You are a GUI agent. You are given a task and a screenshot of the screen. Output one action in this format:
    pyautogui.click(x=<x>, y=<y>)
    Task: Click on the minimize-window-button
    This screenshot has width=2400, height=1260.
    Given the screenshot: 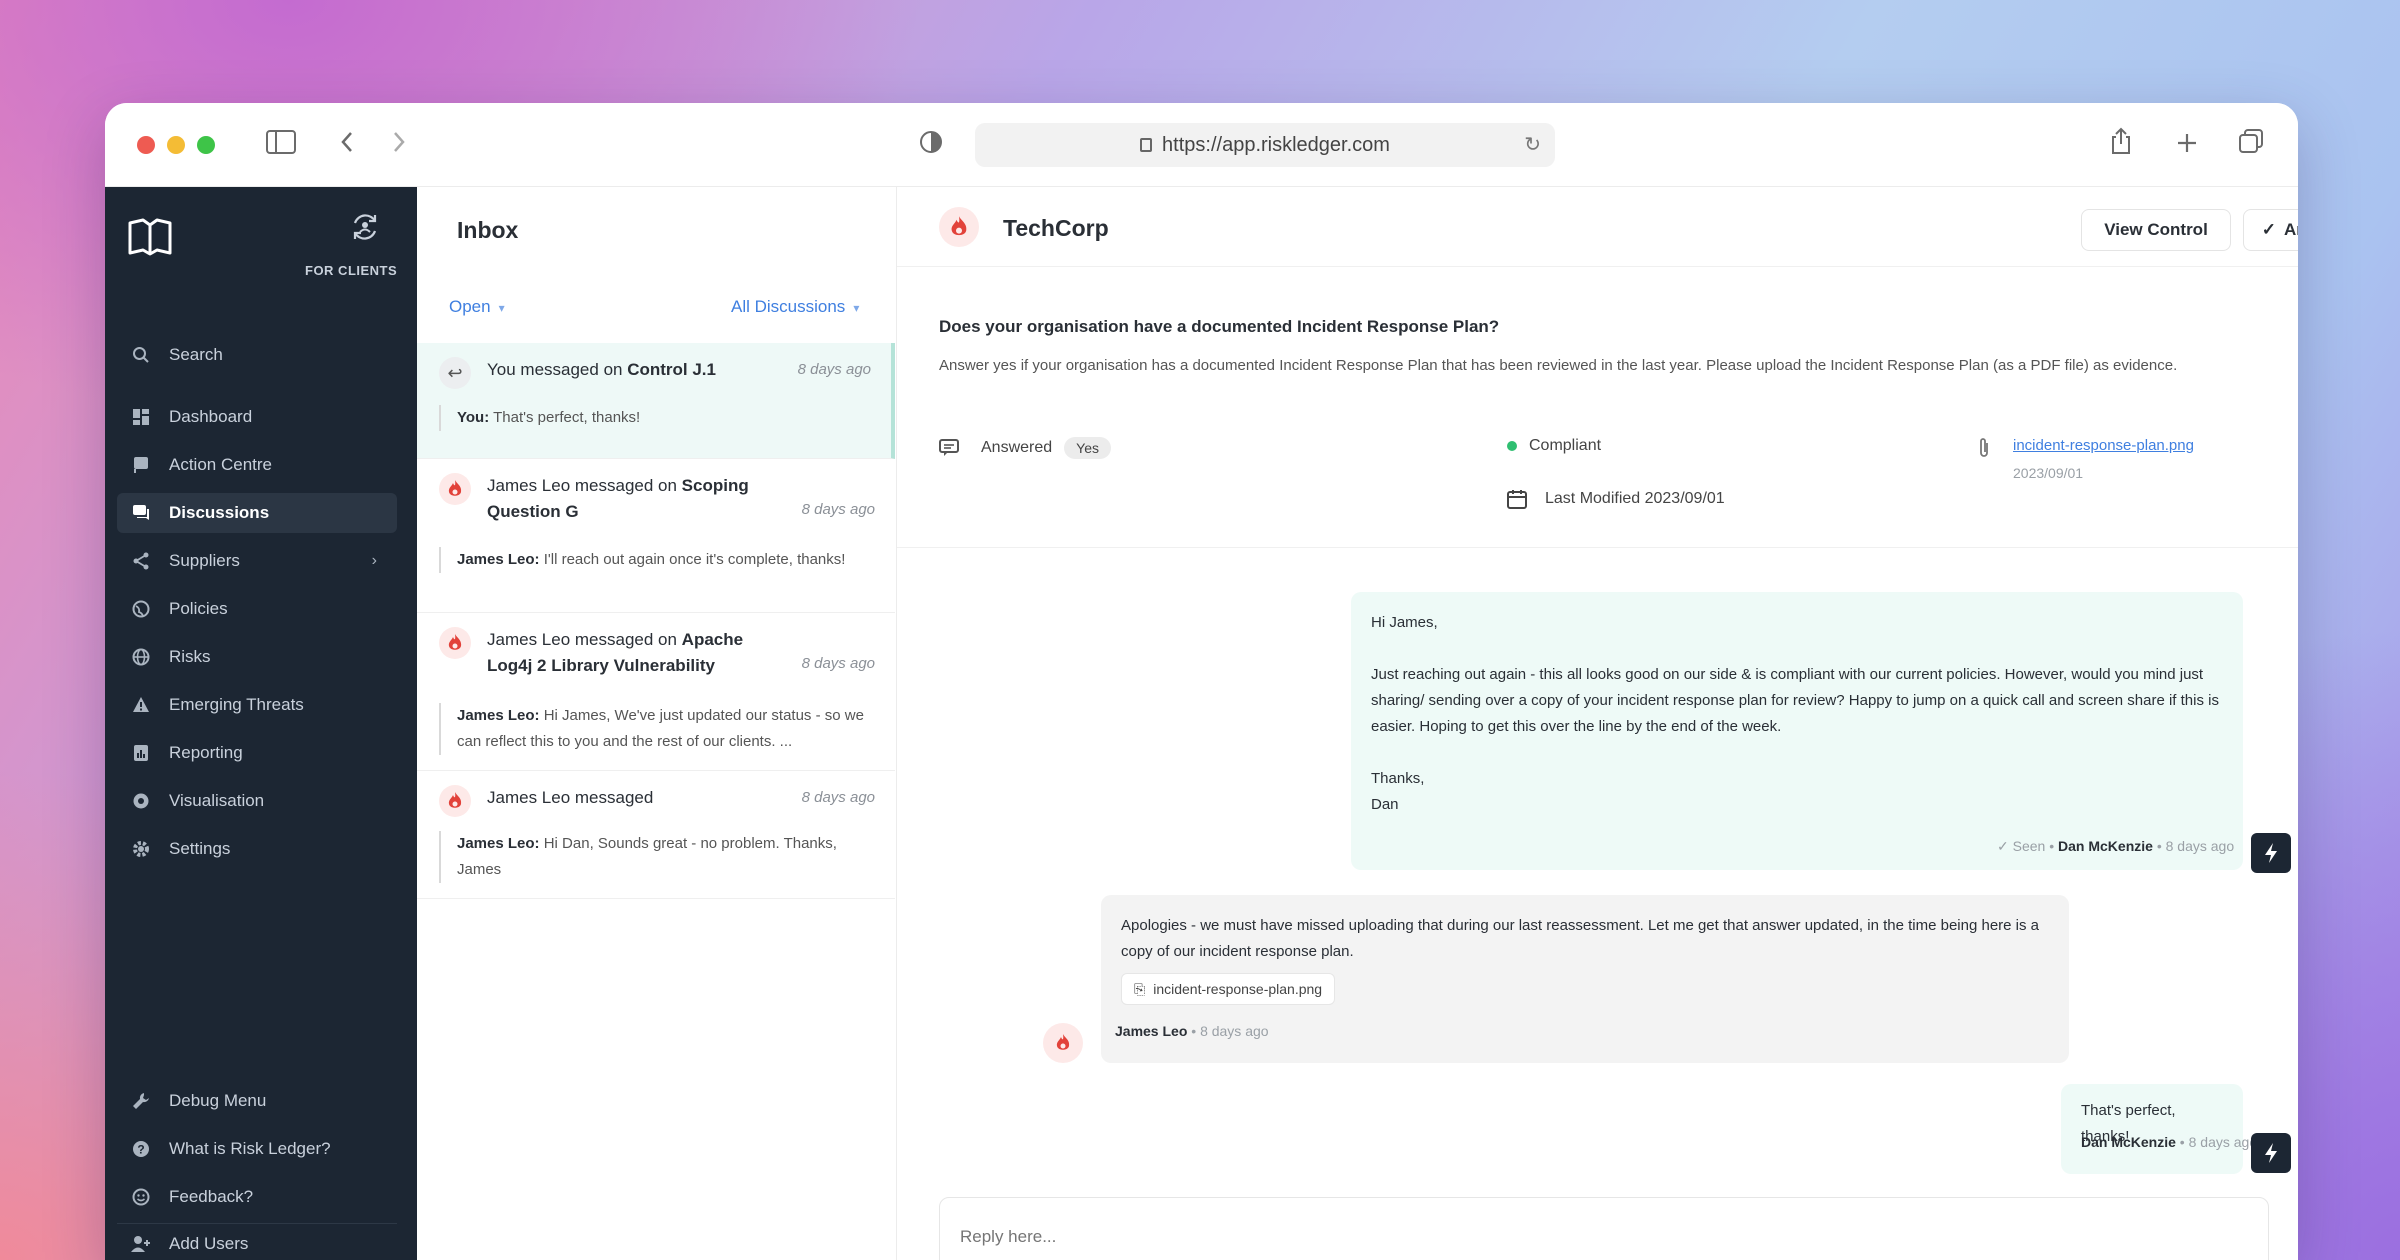 What is the action you would take?
    pyautogui.click(x=176, y=145)
    